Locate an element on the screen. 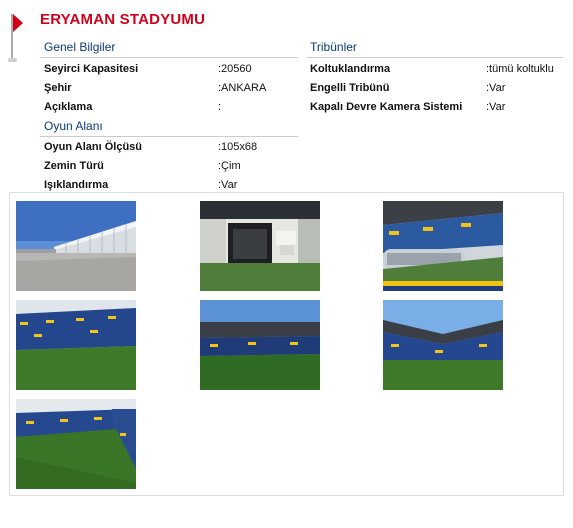  info-label: Zemin Türü is located at coordinates (74, 166).